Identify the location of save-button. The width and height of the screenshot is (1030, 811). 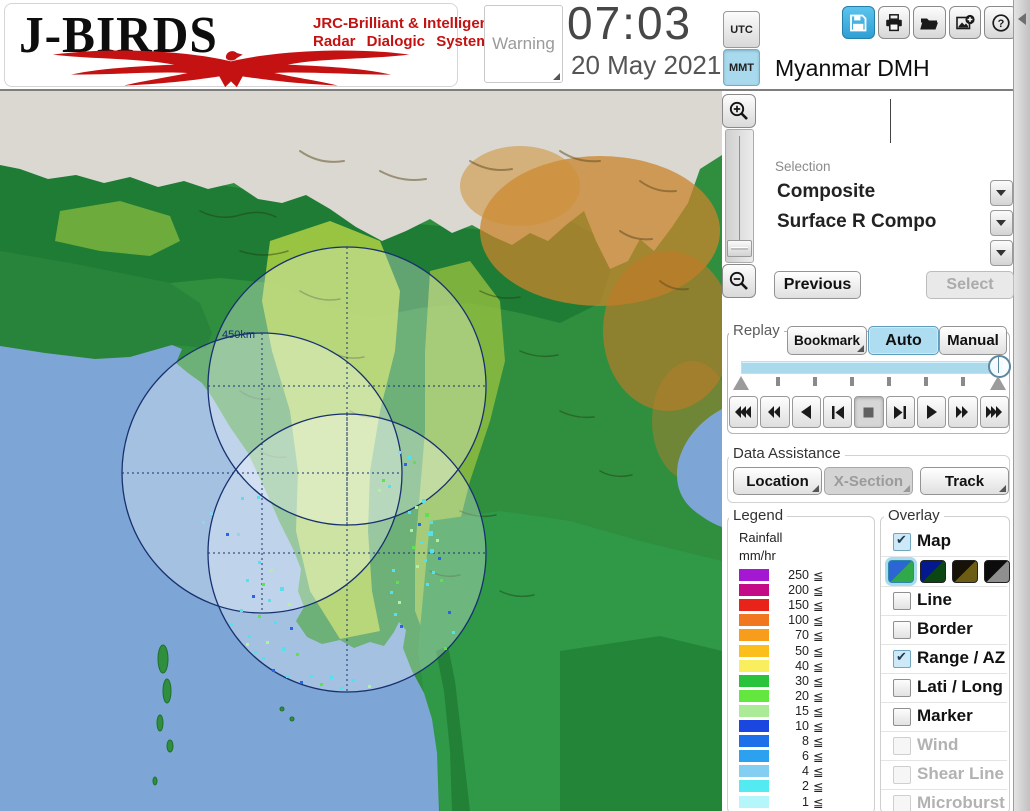
(858, 22).